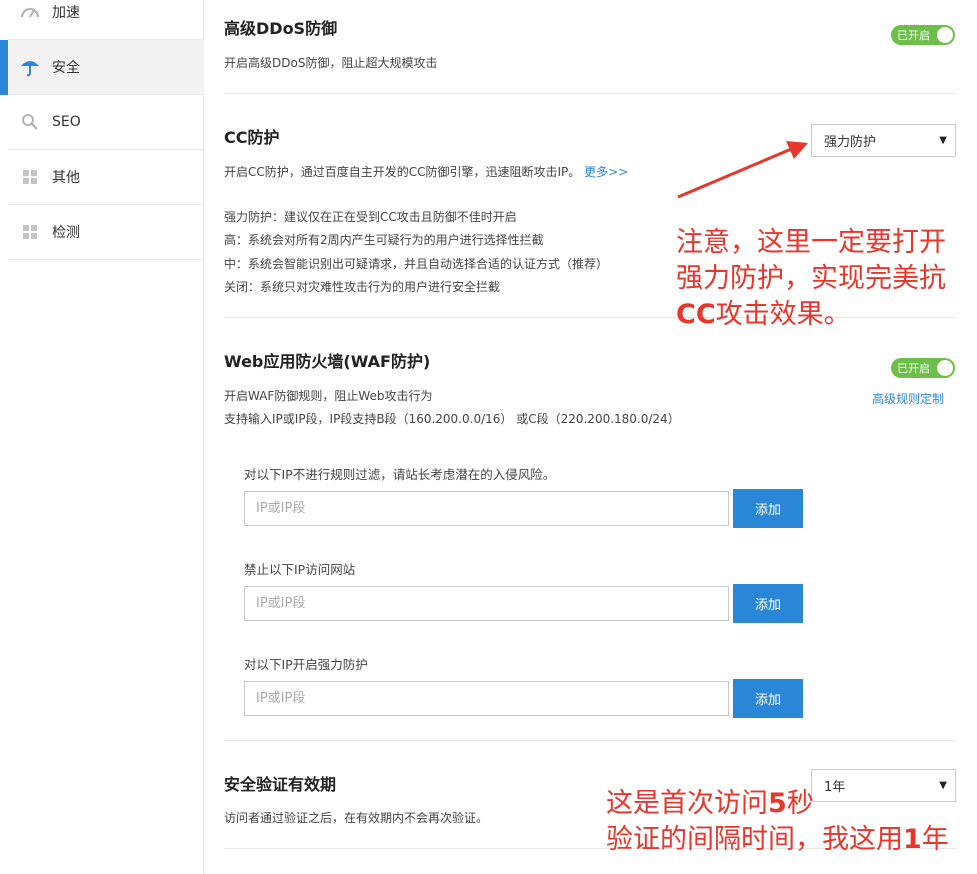 The image size is (977, 874). I want to click on sidebar-item-security: 安全, so click(102, 67).